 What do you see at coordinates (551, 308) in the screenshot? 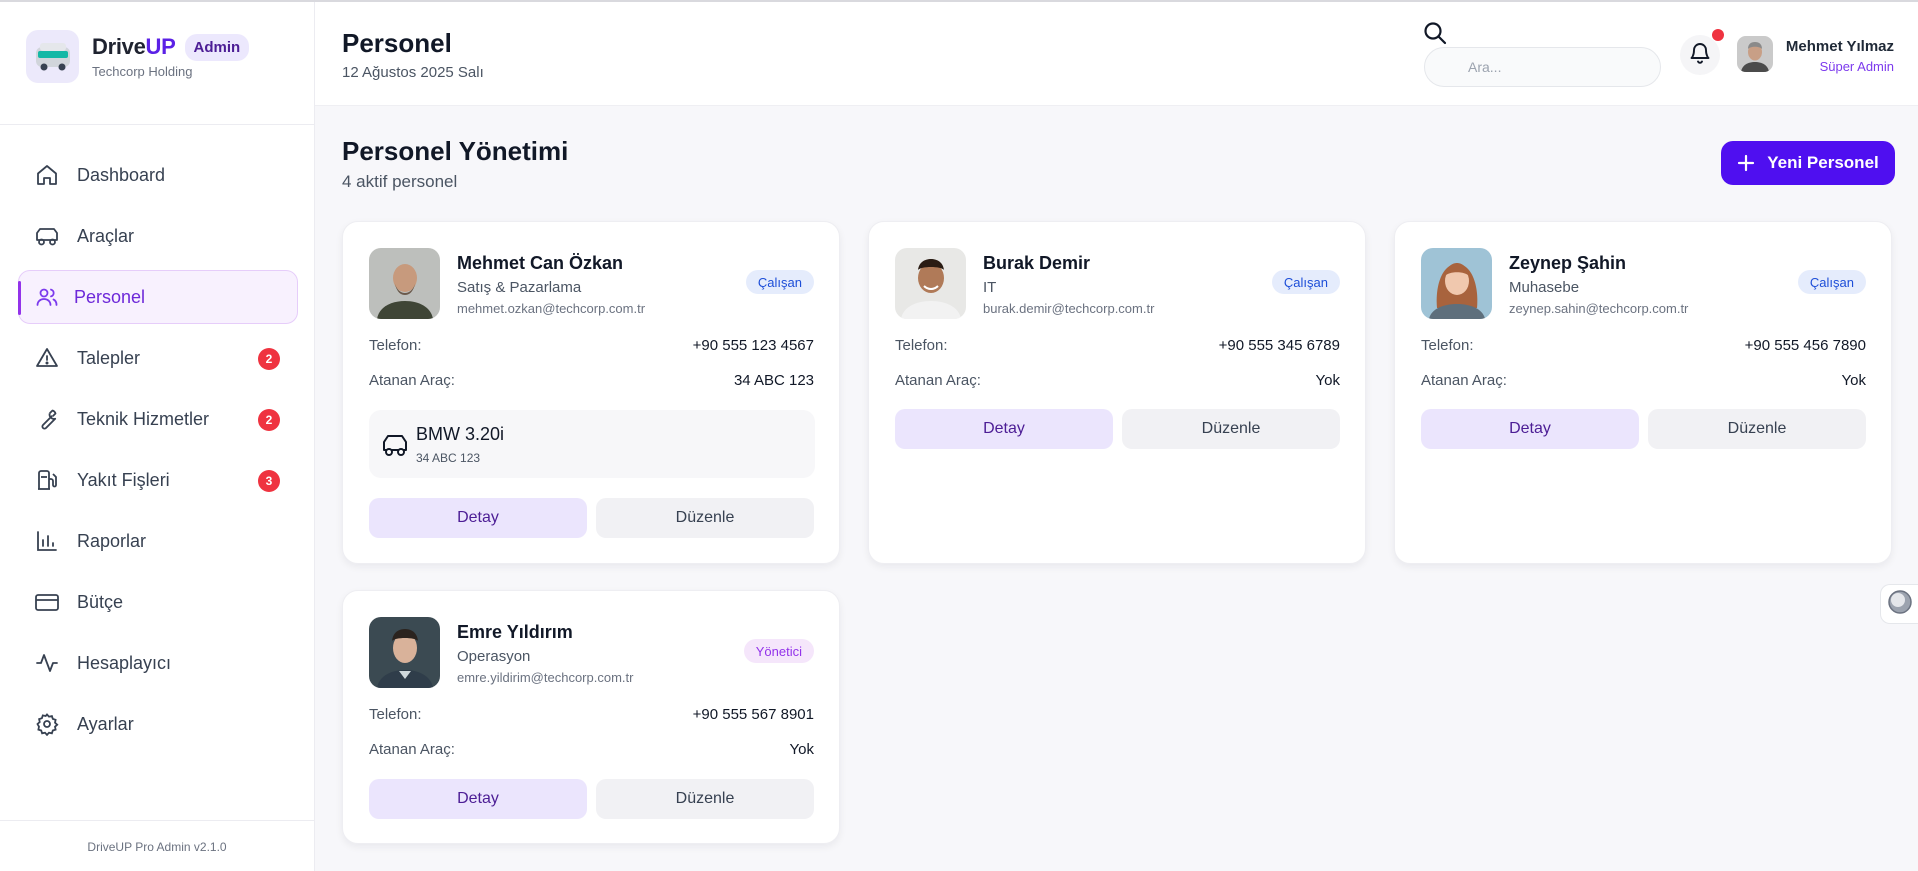
I see `personnel-email: mehmet.ozkan@techcorp.com.tr` at bounding box center [551, 308].